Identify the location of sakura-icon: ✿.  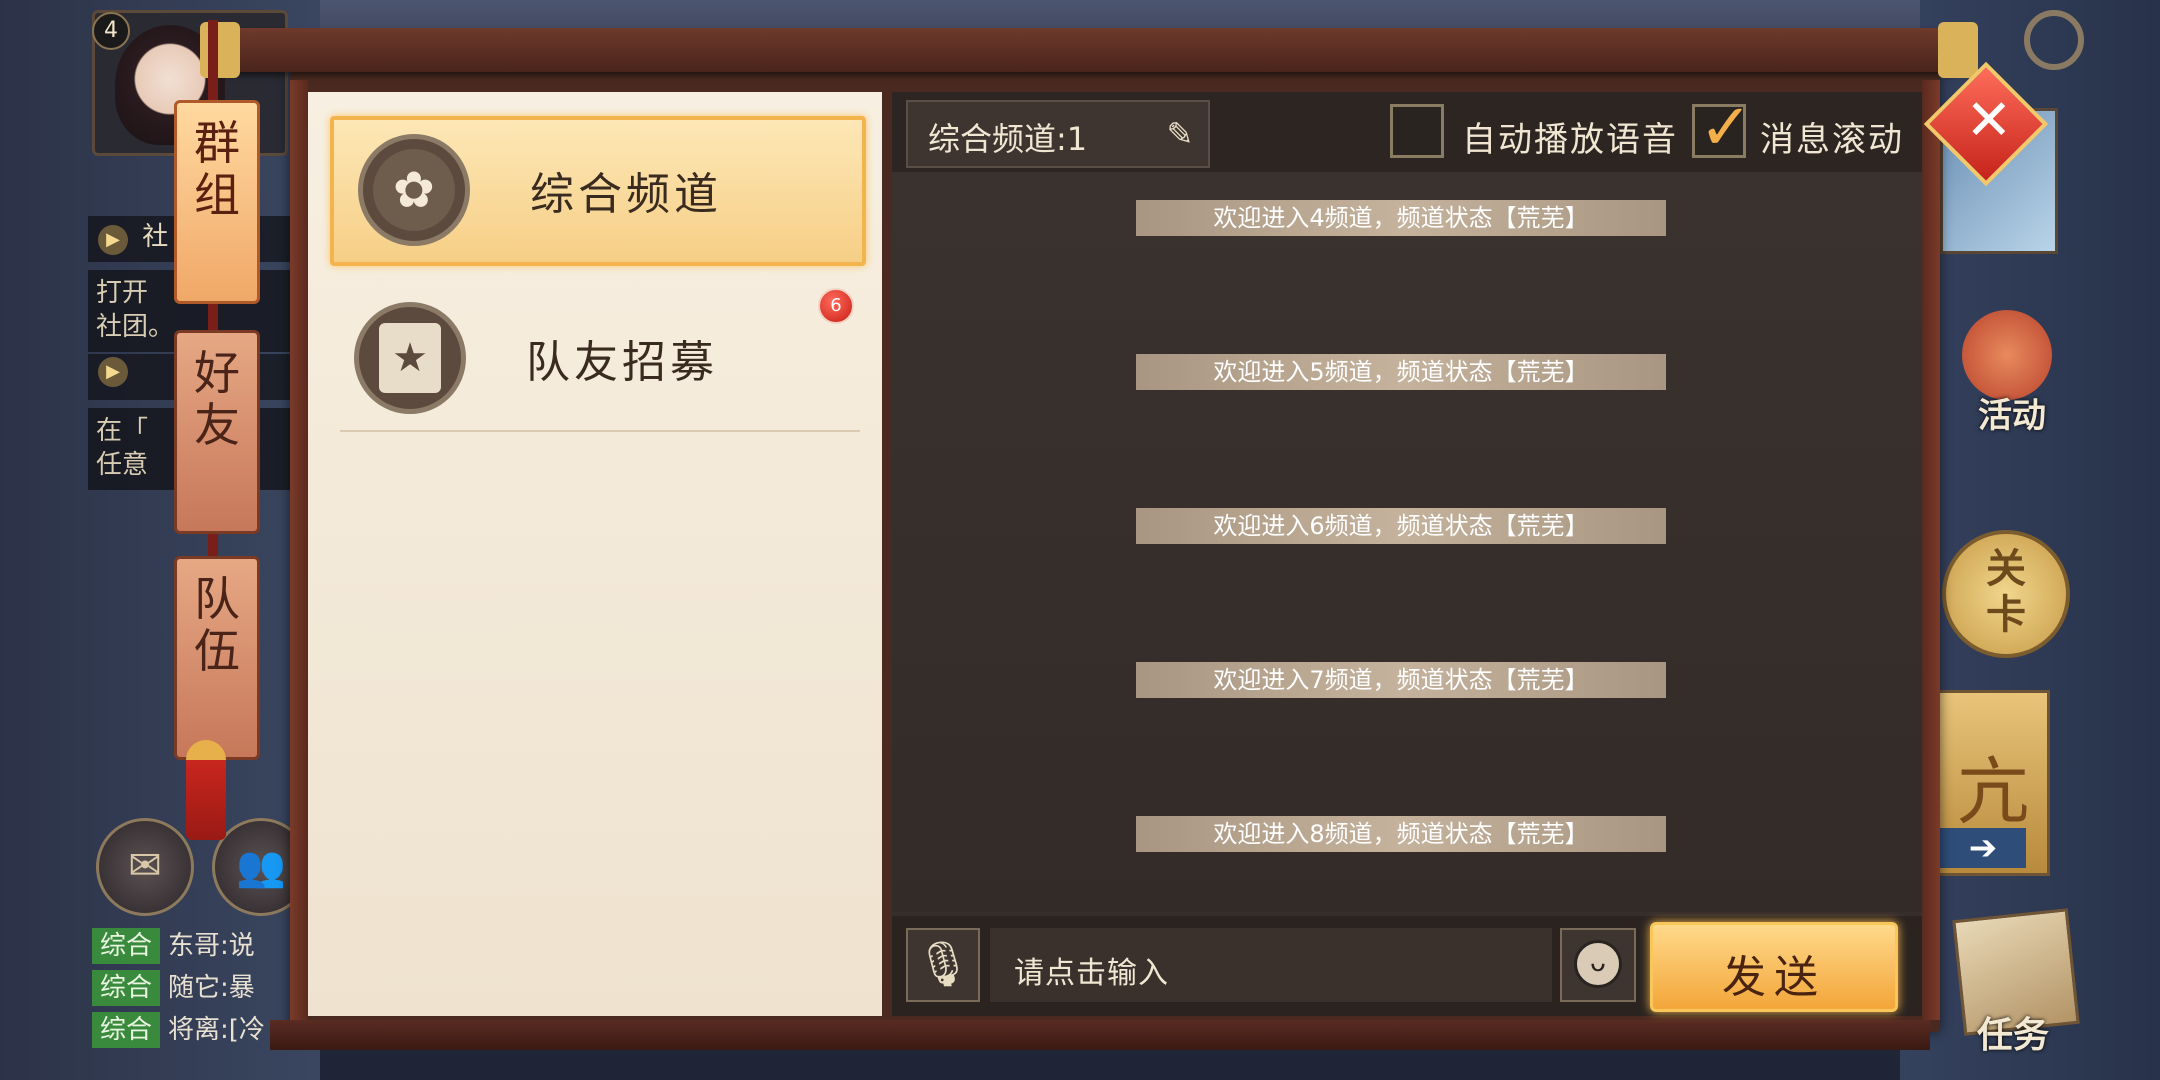
(414, 190).